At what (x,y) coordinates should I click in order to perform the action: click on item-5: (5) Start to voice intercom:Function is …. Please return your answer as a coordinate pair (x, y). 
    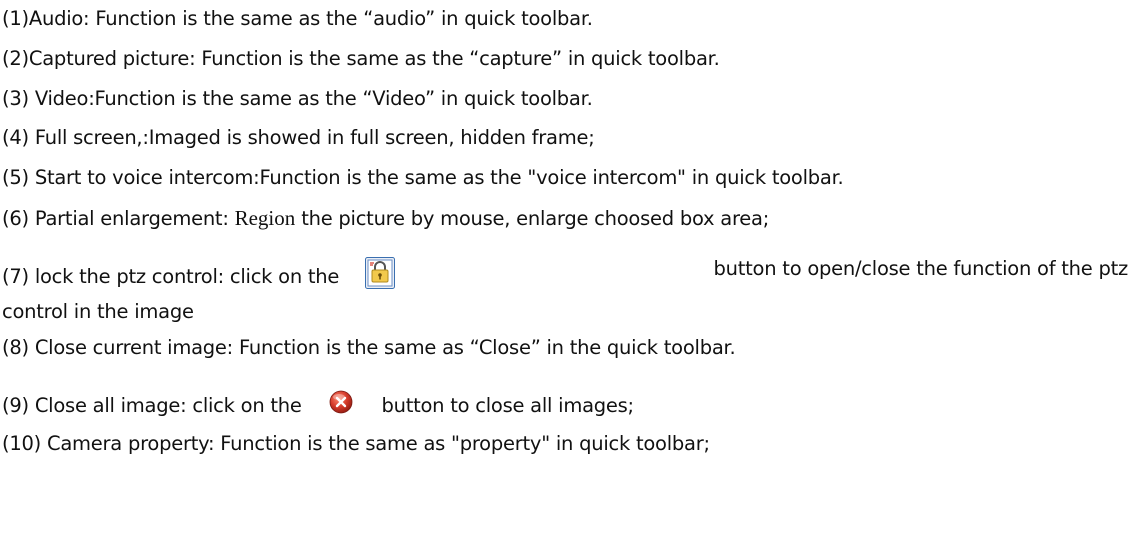
    Looking at the image, I should click on (423, 178).